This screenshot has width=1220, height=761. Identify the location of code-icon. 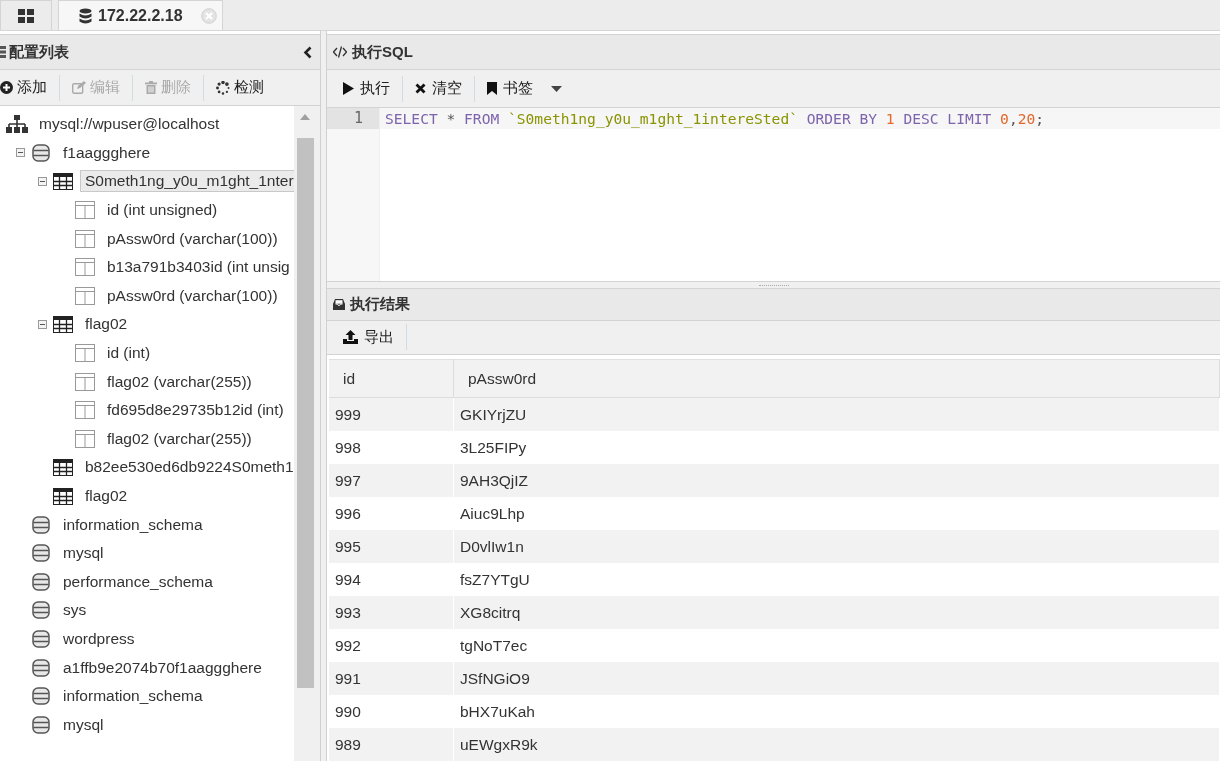
(340, 52).